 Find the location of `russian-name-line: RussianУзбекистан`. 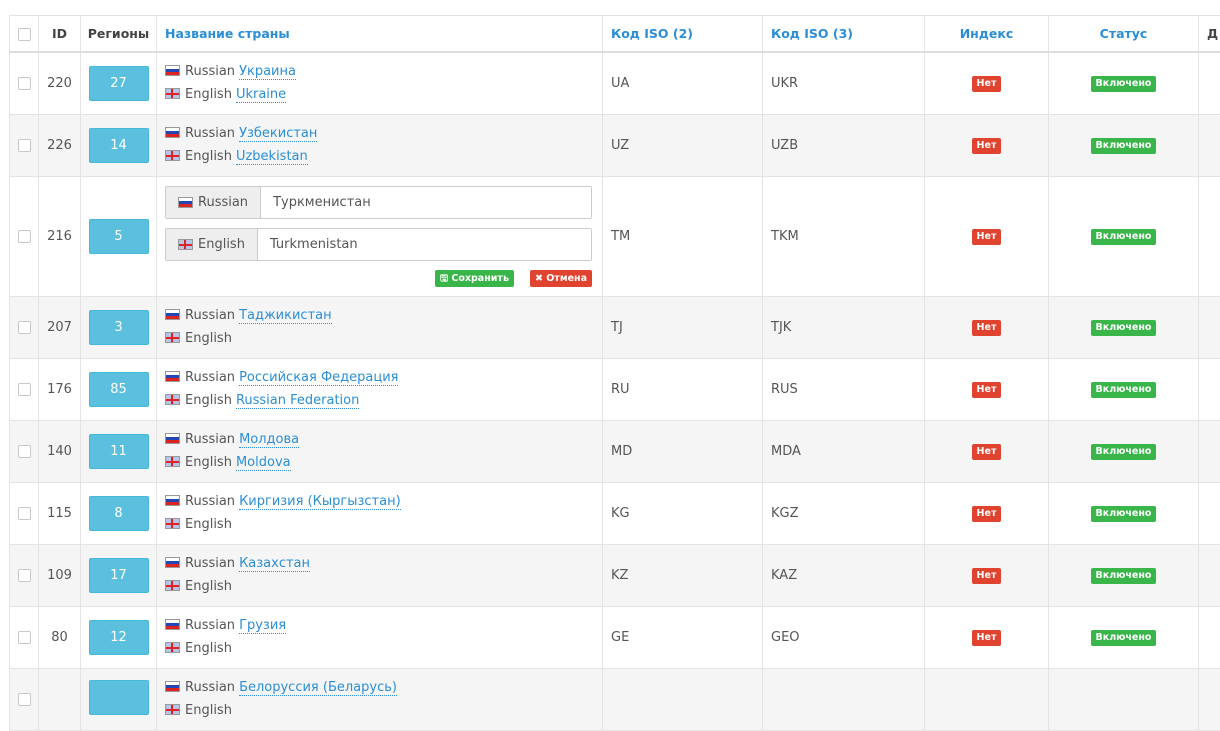

russian-name-line: RussianУзбекистан is located at coordinates (383, 133).